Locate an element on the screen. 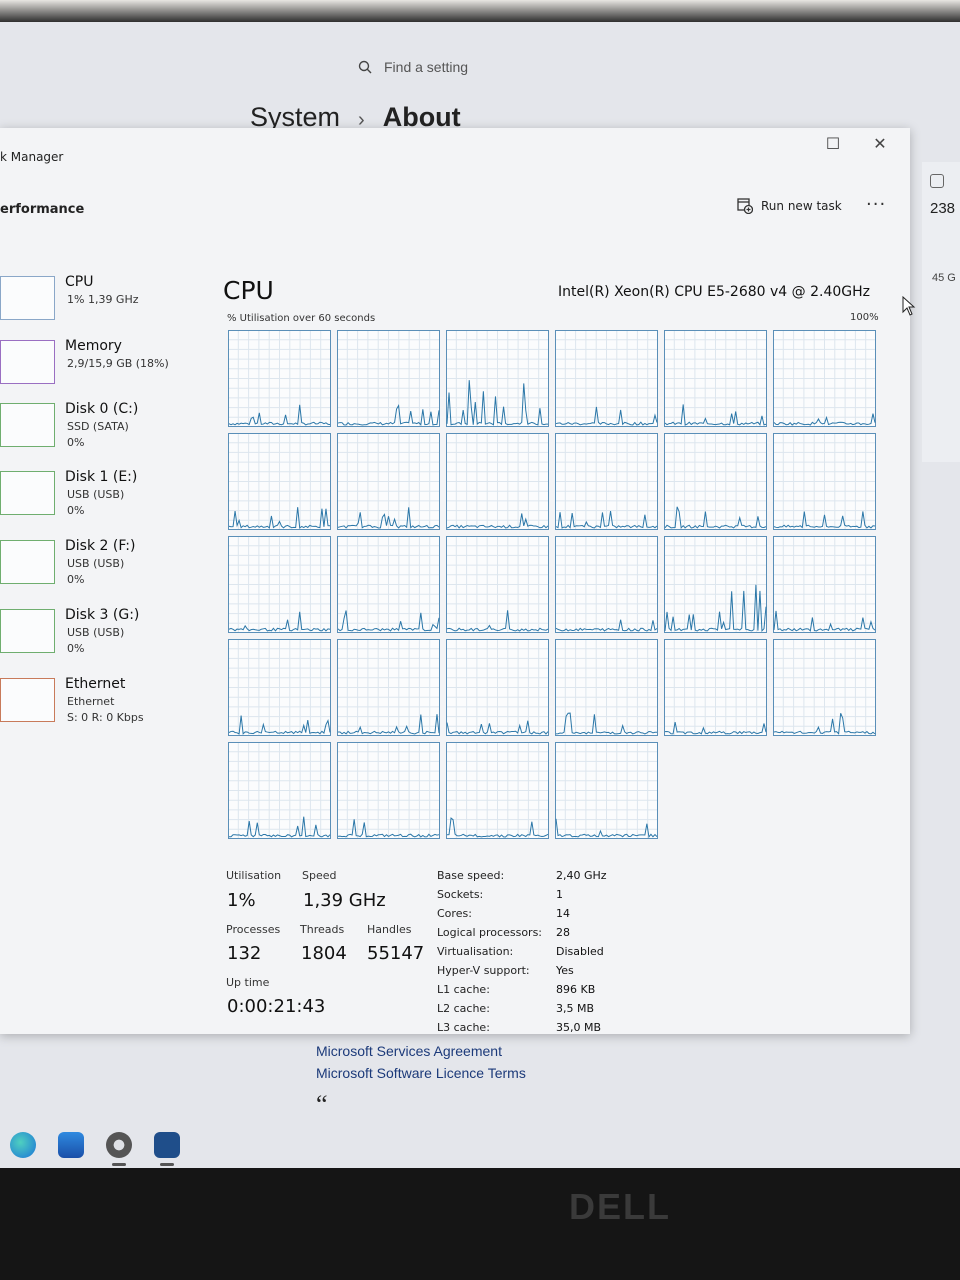 The width and height of the screenshot is (960, 1280). spec-value: 896 KB is located at coordinates (576, 989).